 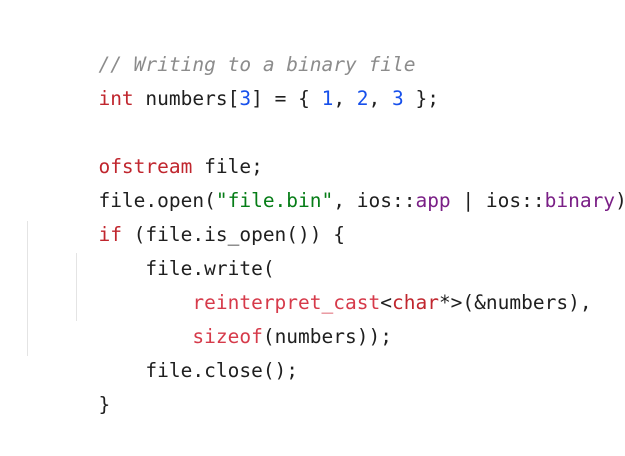 I want to click on function-token: reinterpret_cast, so click(x=286, y=302).